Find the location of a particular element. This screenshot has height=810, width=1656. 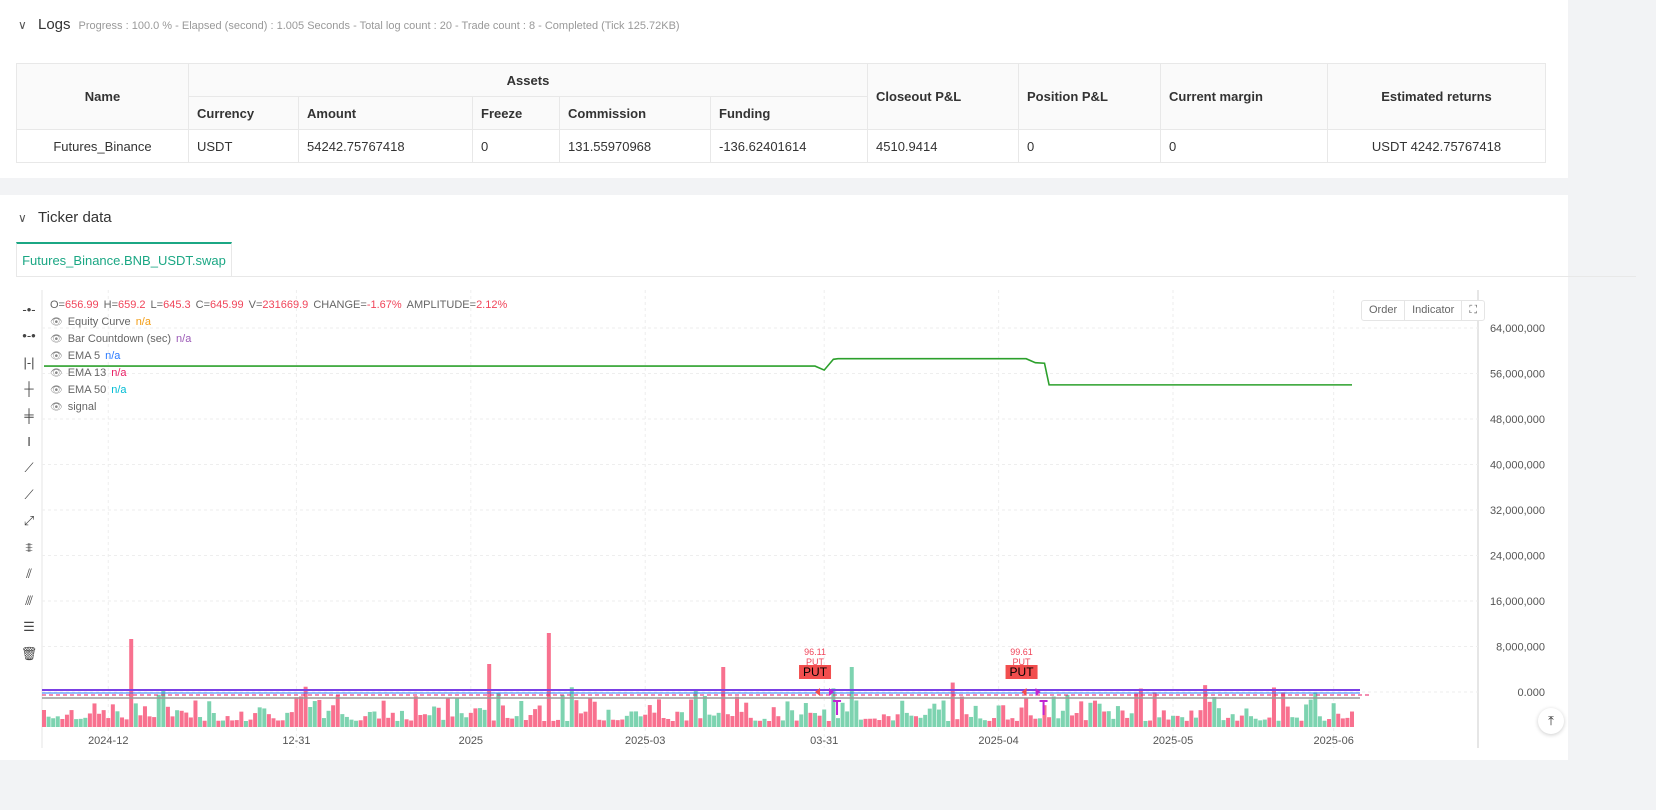

fullscreen-icon: ⛶ is located at coordinates (1473, 310).